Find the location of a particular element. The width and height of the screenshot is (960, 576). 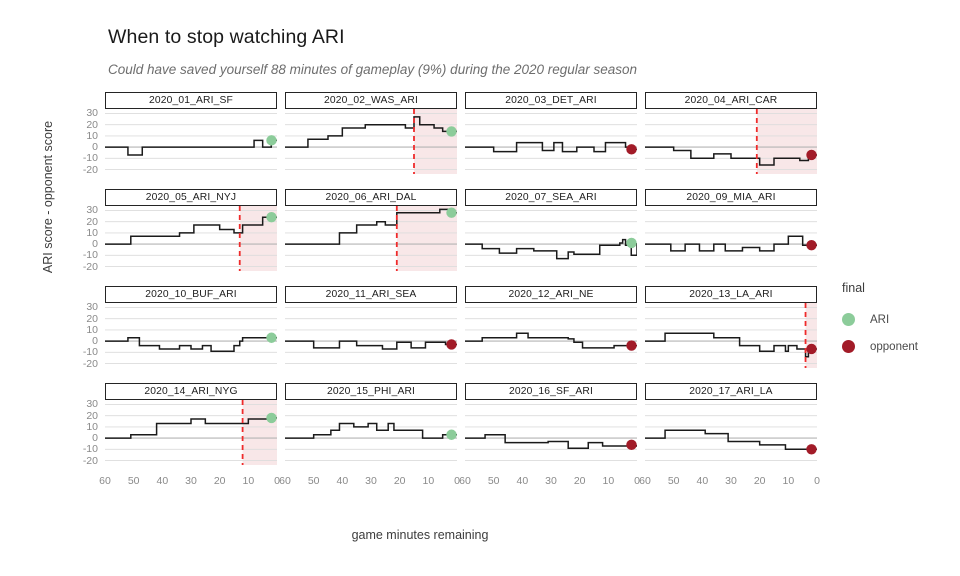

facet-panel: 2020_10_BUF_ARI is located at coordinates (191, 327).